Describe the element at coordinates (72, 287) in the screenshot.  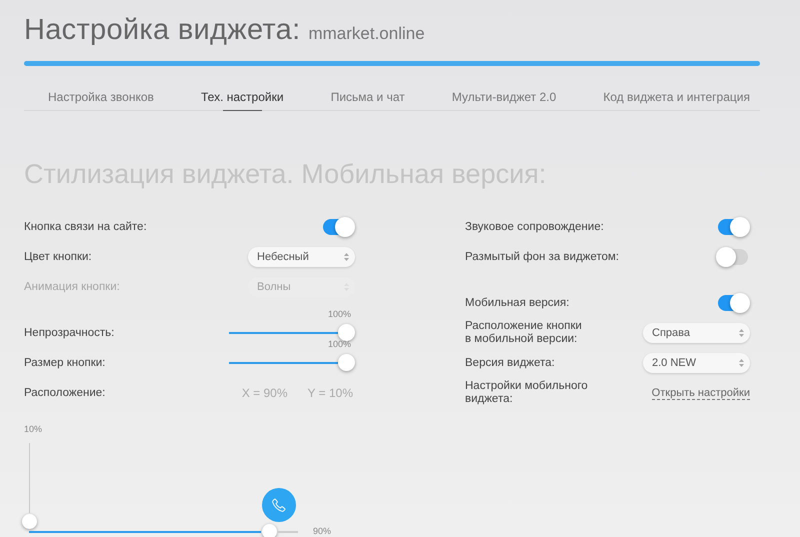
I see `setting-label: Анимация кнопки:` at that location.